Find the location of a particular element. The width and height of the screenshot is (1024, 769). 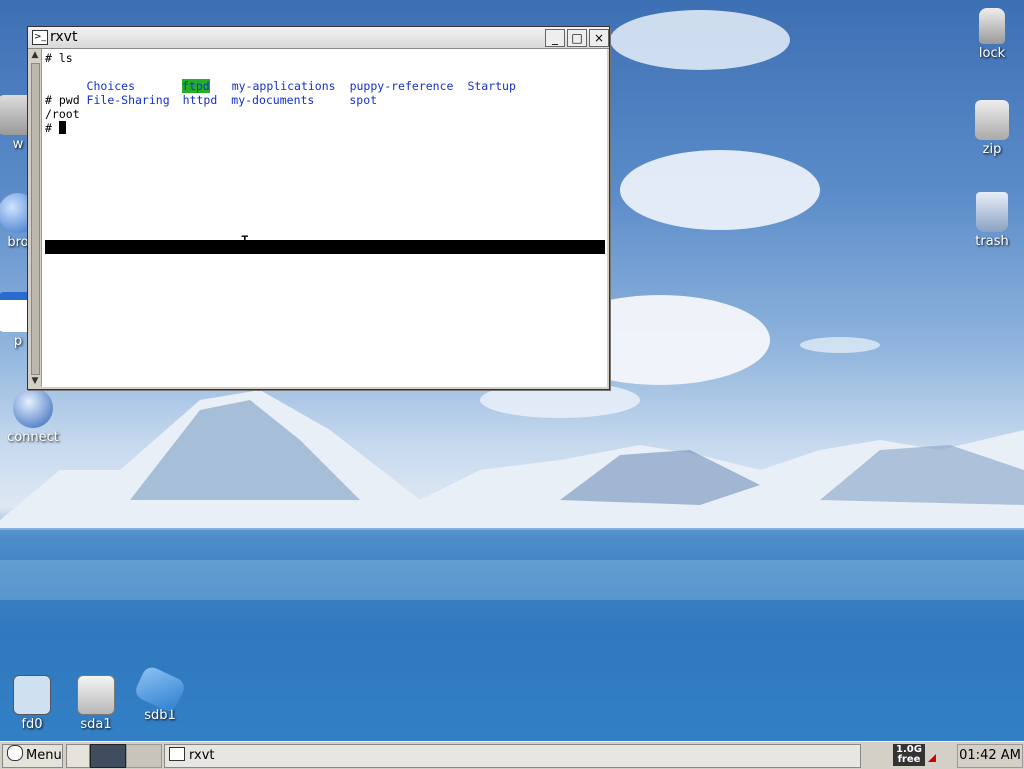

scroll-down-arrow-icon: ▼ is located at coordinates (35, 381).